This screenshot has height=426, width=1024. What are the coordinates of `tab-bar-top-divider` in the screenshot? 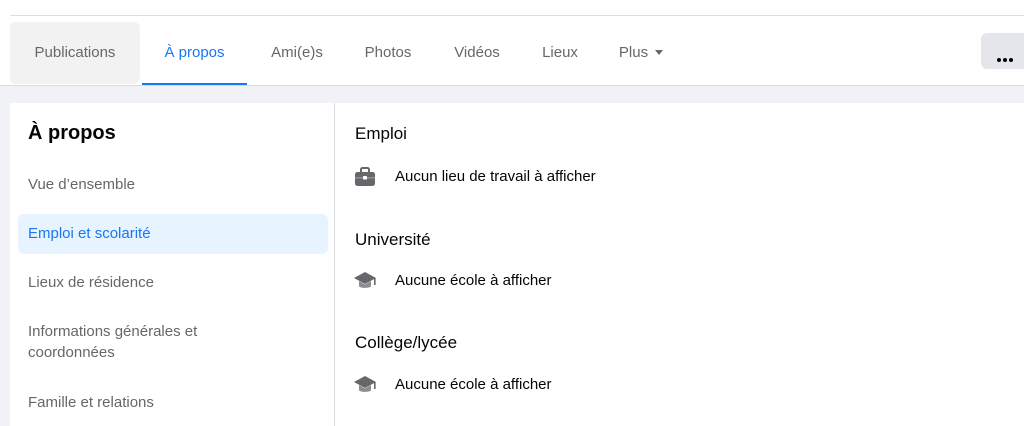 It's located at (517, 15).